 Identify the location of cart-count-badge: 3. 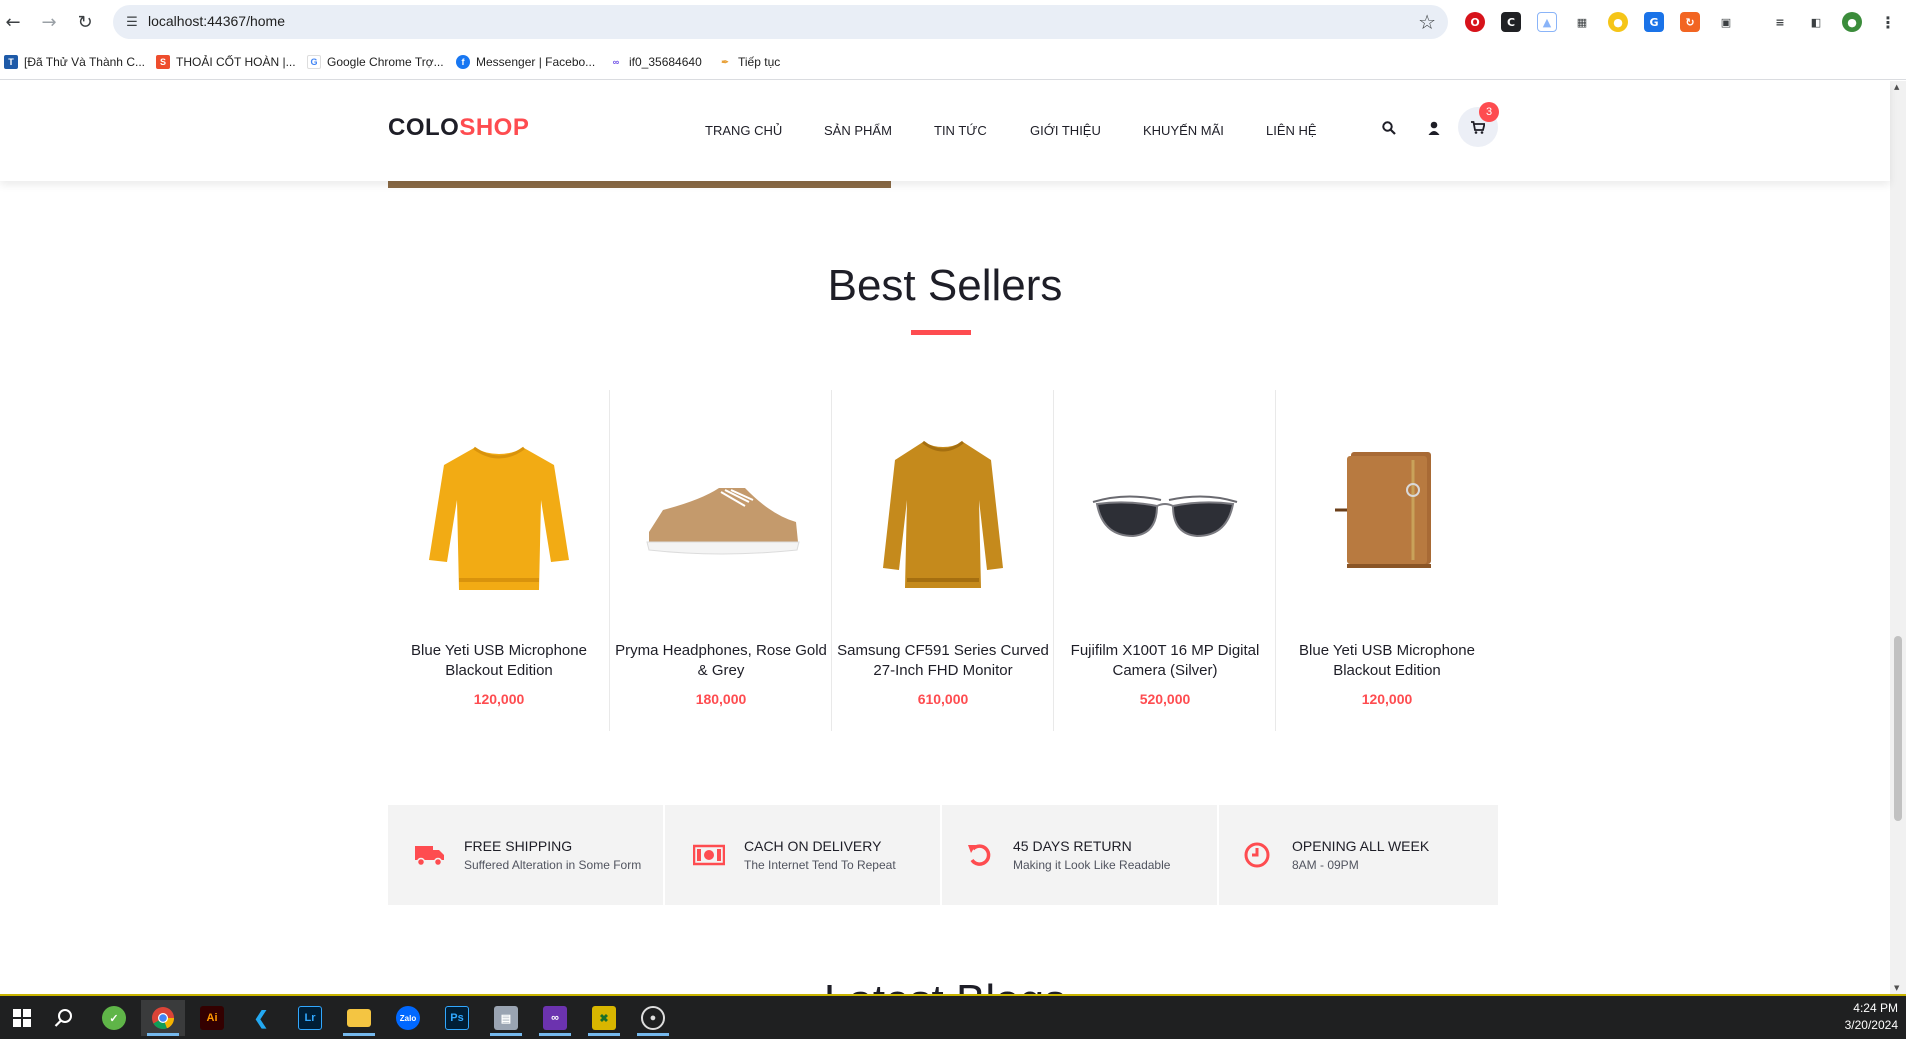
(1489, 112).